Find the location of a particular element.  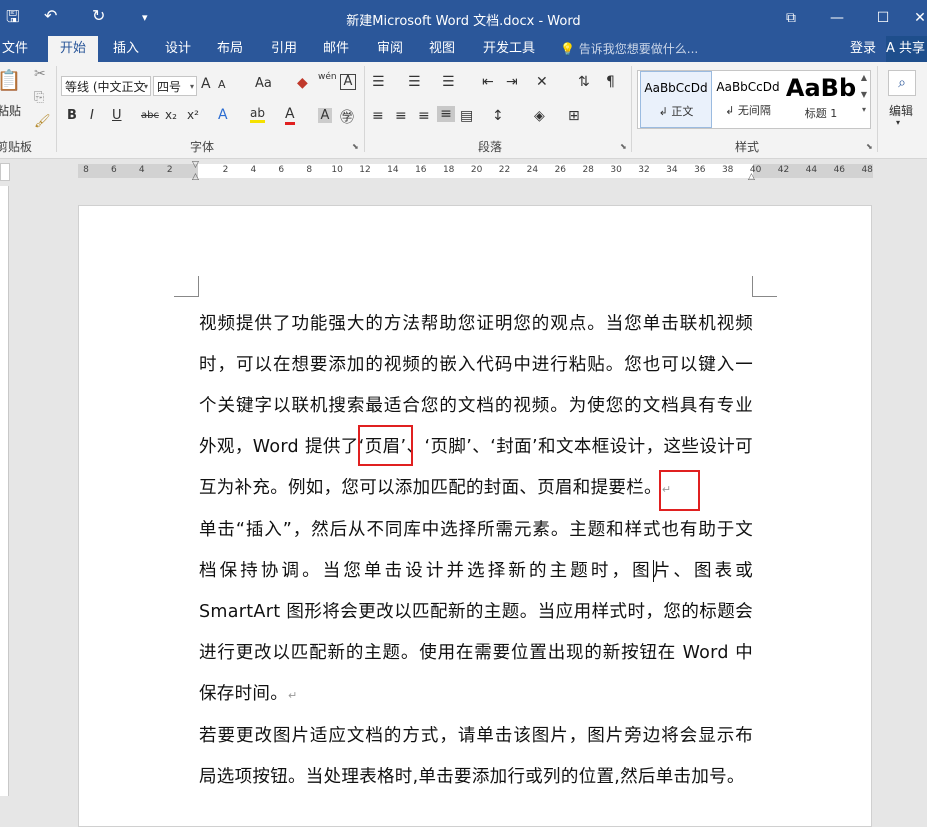

tab-references: 引用 is located at coordinates (284, 49).